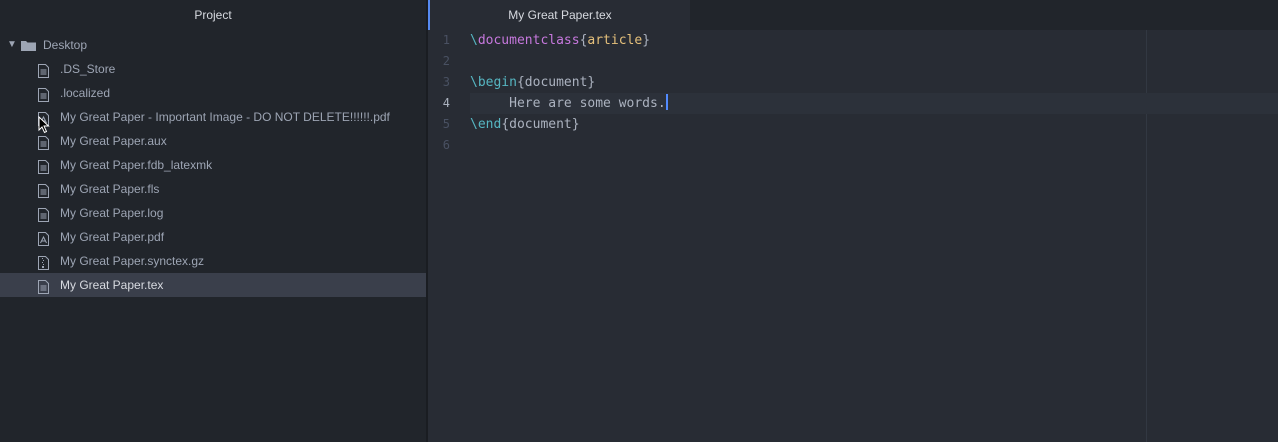 The width and height of the screenshot is (1278, 442). What do you see at coordinates (113, 141) in the screenshot?
I see `file-label: My Great Paper.aux` at bounding box center [113, 141].